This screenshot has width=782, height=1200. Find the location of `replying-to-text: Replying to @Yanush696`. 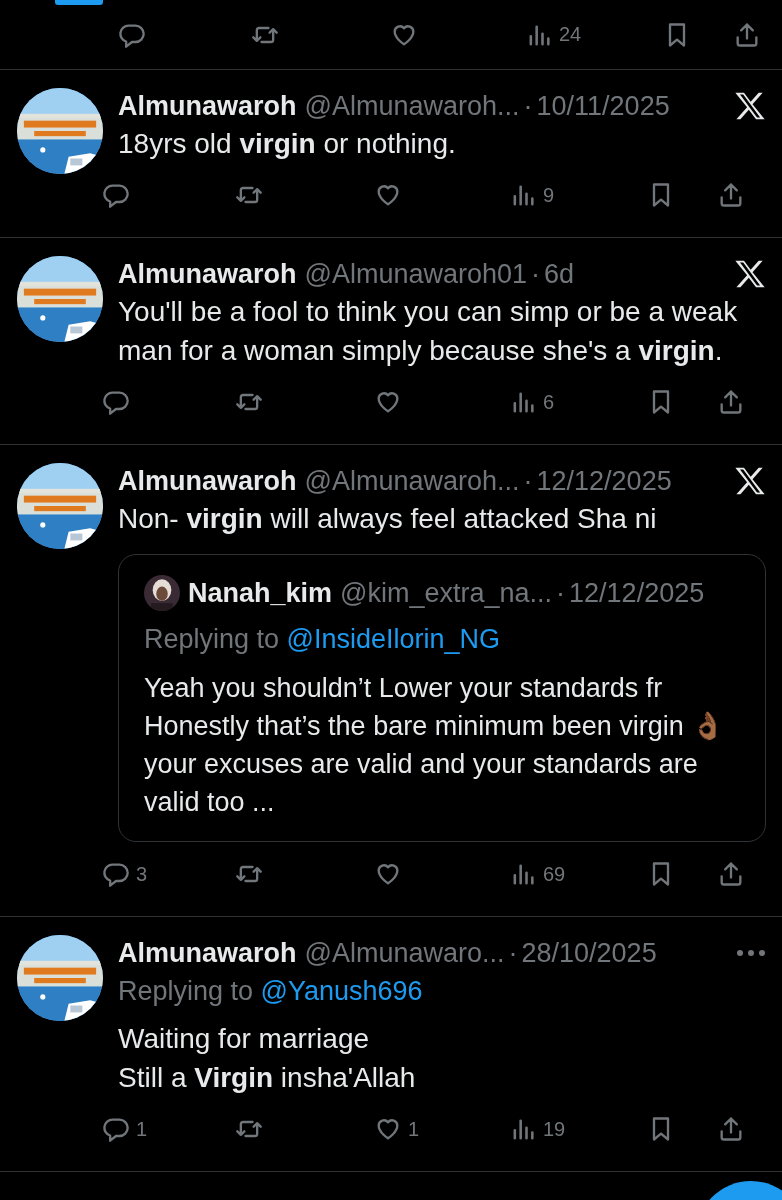

replying-to-text: Replying to @Yanush696 is located at coordinates (271, 991).